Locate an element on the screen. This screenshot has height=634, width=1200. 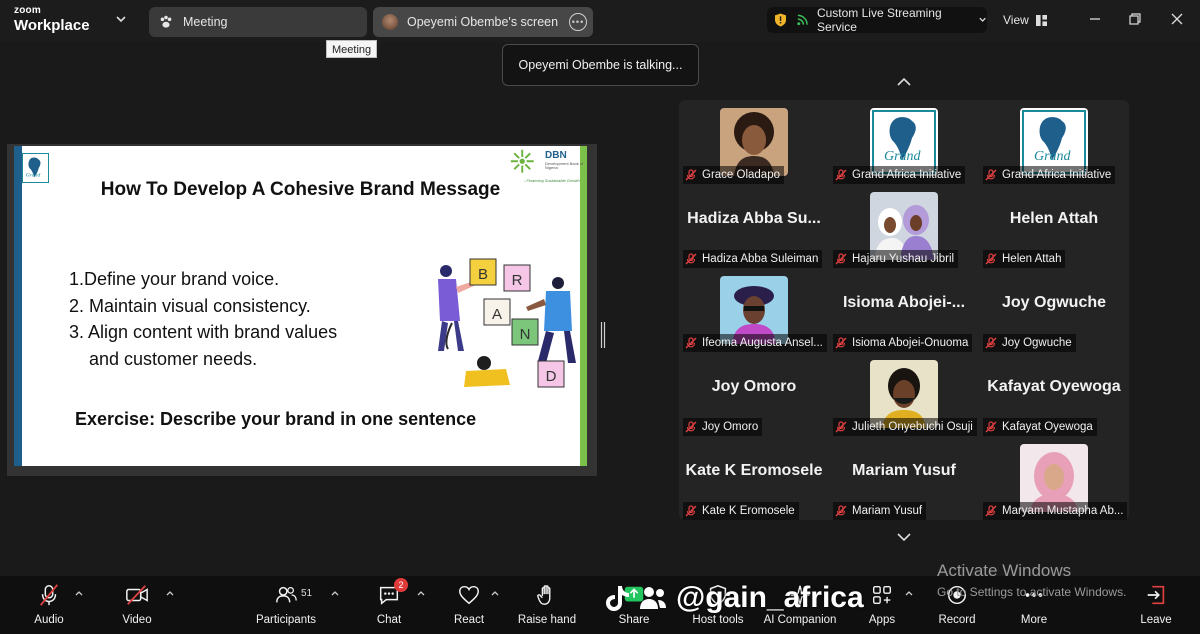
participant-name: Kafayat Oyewoga is located at coordinates (1047, 427).